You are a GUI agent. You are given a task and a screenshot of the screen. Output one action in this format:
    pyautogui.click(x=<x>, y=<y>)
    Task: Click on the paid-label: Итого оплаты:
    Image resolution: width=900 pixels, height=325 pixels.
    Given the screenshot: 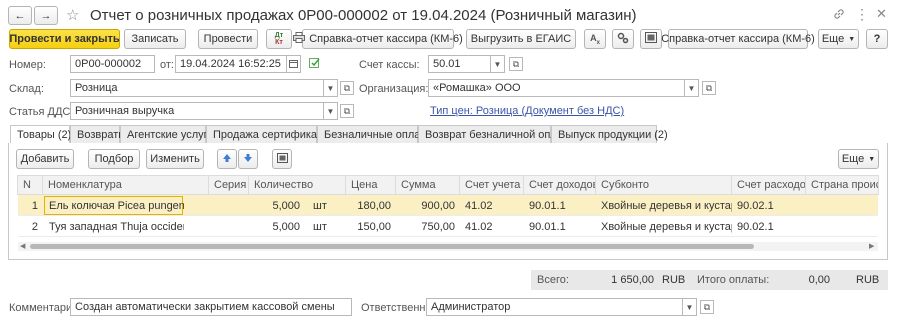 What is the action you would take?
    pyautogui.click(x=733, y=280)
    